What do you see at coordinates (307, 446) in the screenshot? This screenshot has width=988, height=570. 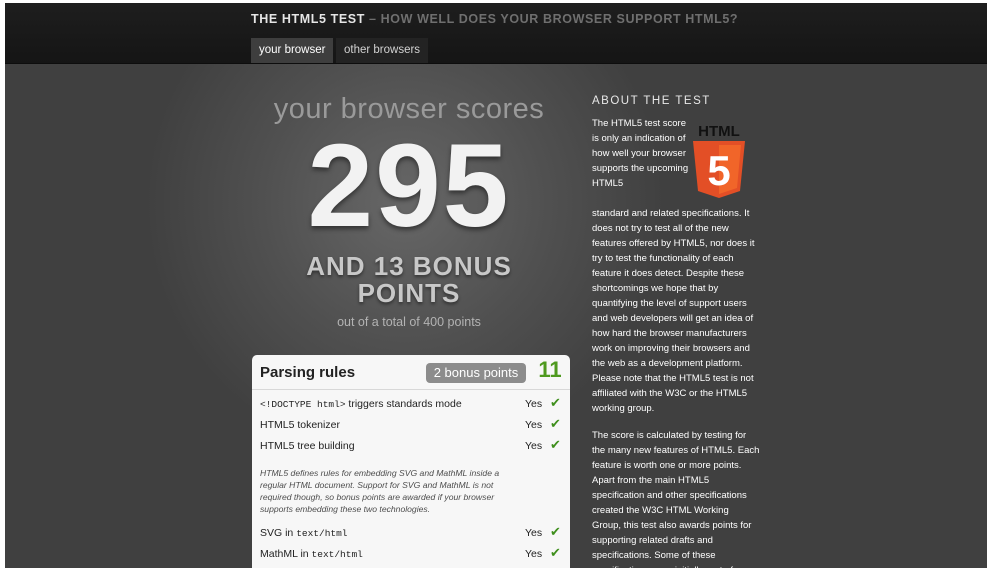 I see `row-label: HTML5 tree building` at bounding box center [307, 446].